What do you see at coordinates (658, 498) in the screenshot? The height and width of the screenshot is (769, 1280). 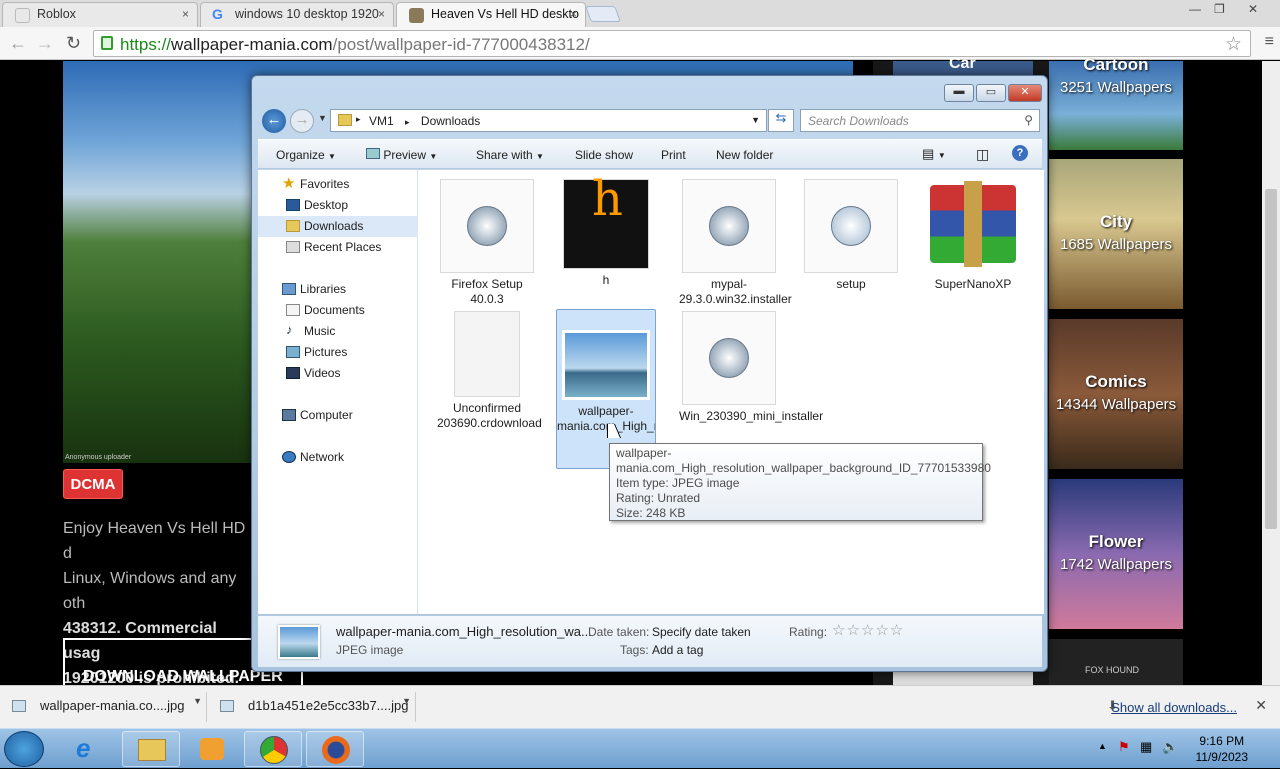 I see `tooltip-rating: Rating: Unrated` at bounding box center [658, 498].